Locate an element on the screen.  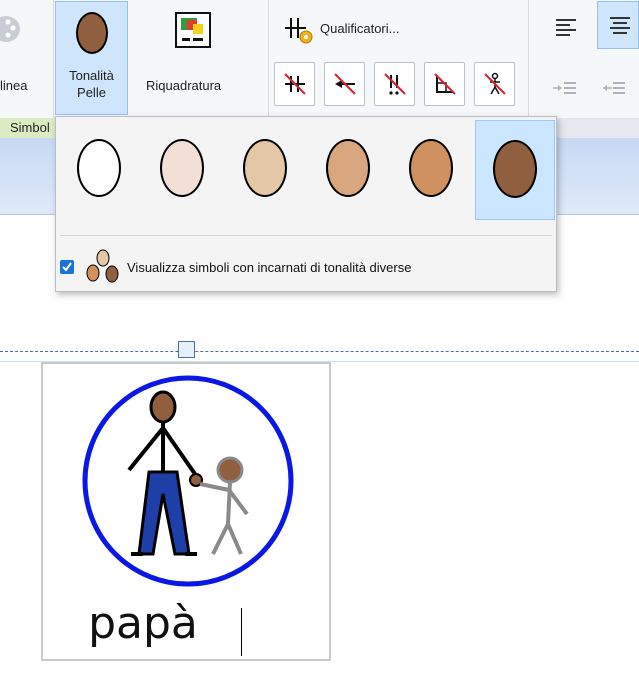
line-guide is located at coordinates (319, 351).